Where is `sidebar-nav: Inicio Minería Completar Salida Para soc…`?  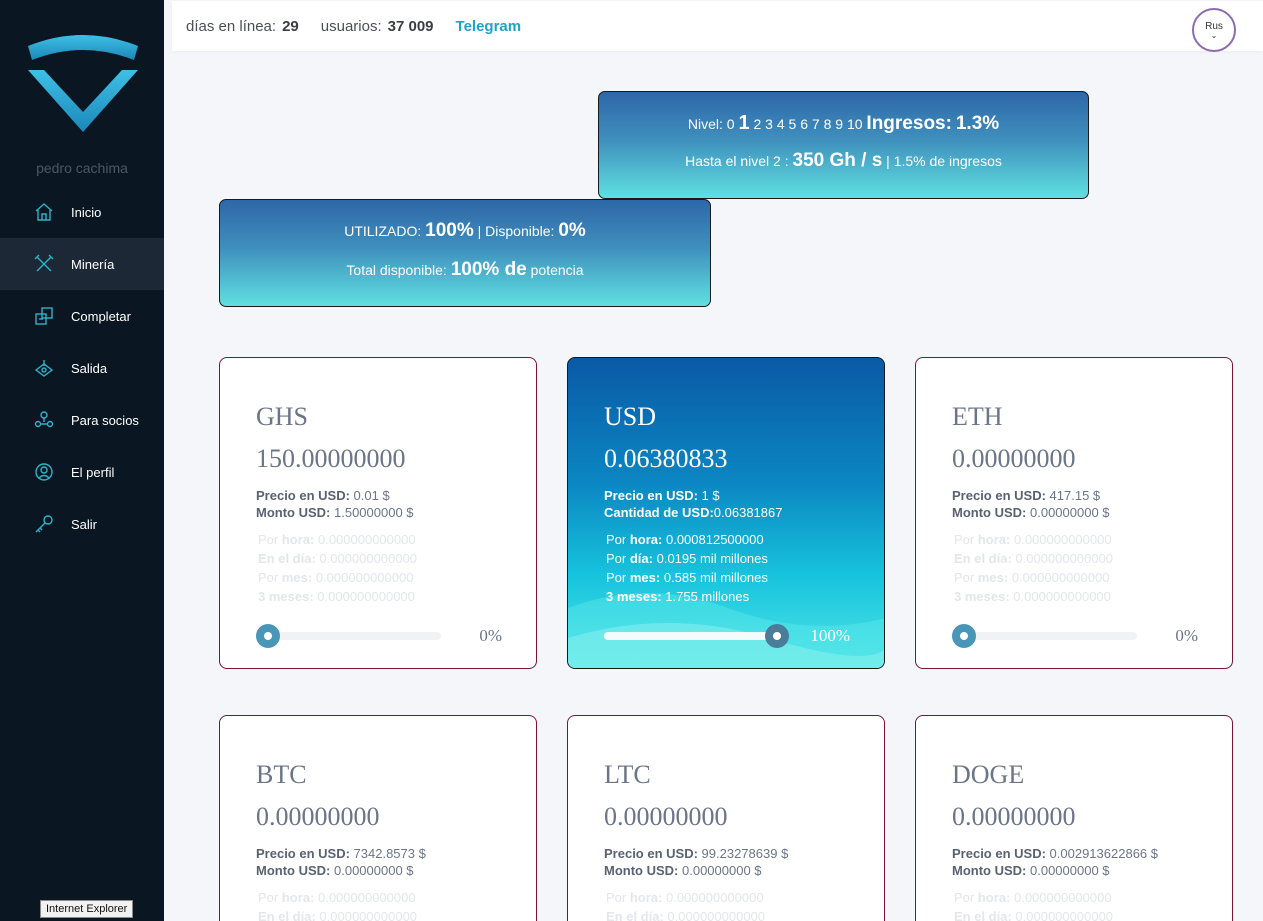 sidebar-nav: Inicio Minería Completar Salida Para soc… is located at coordinates (82, 368).